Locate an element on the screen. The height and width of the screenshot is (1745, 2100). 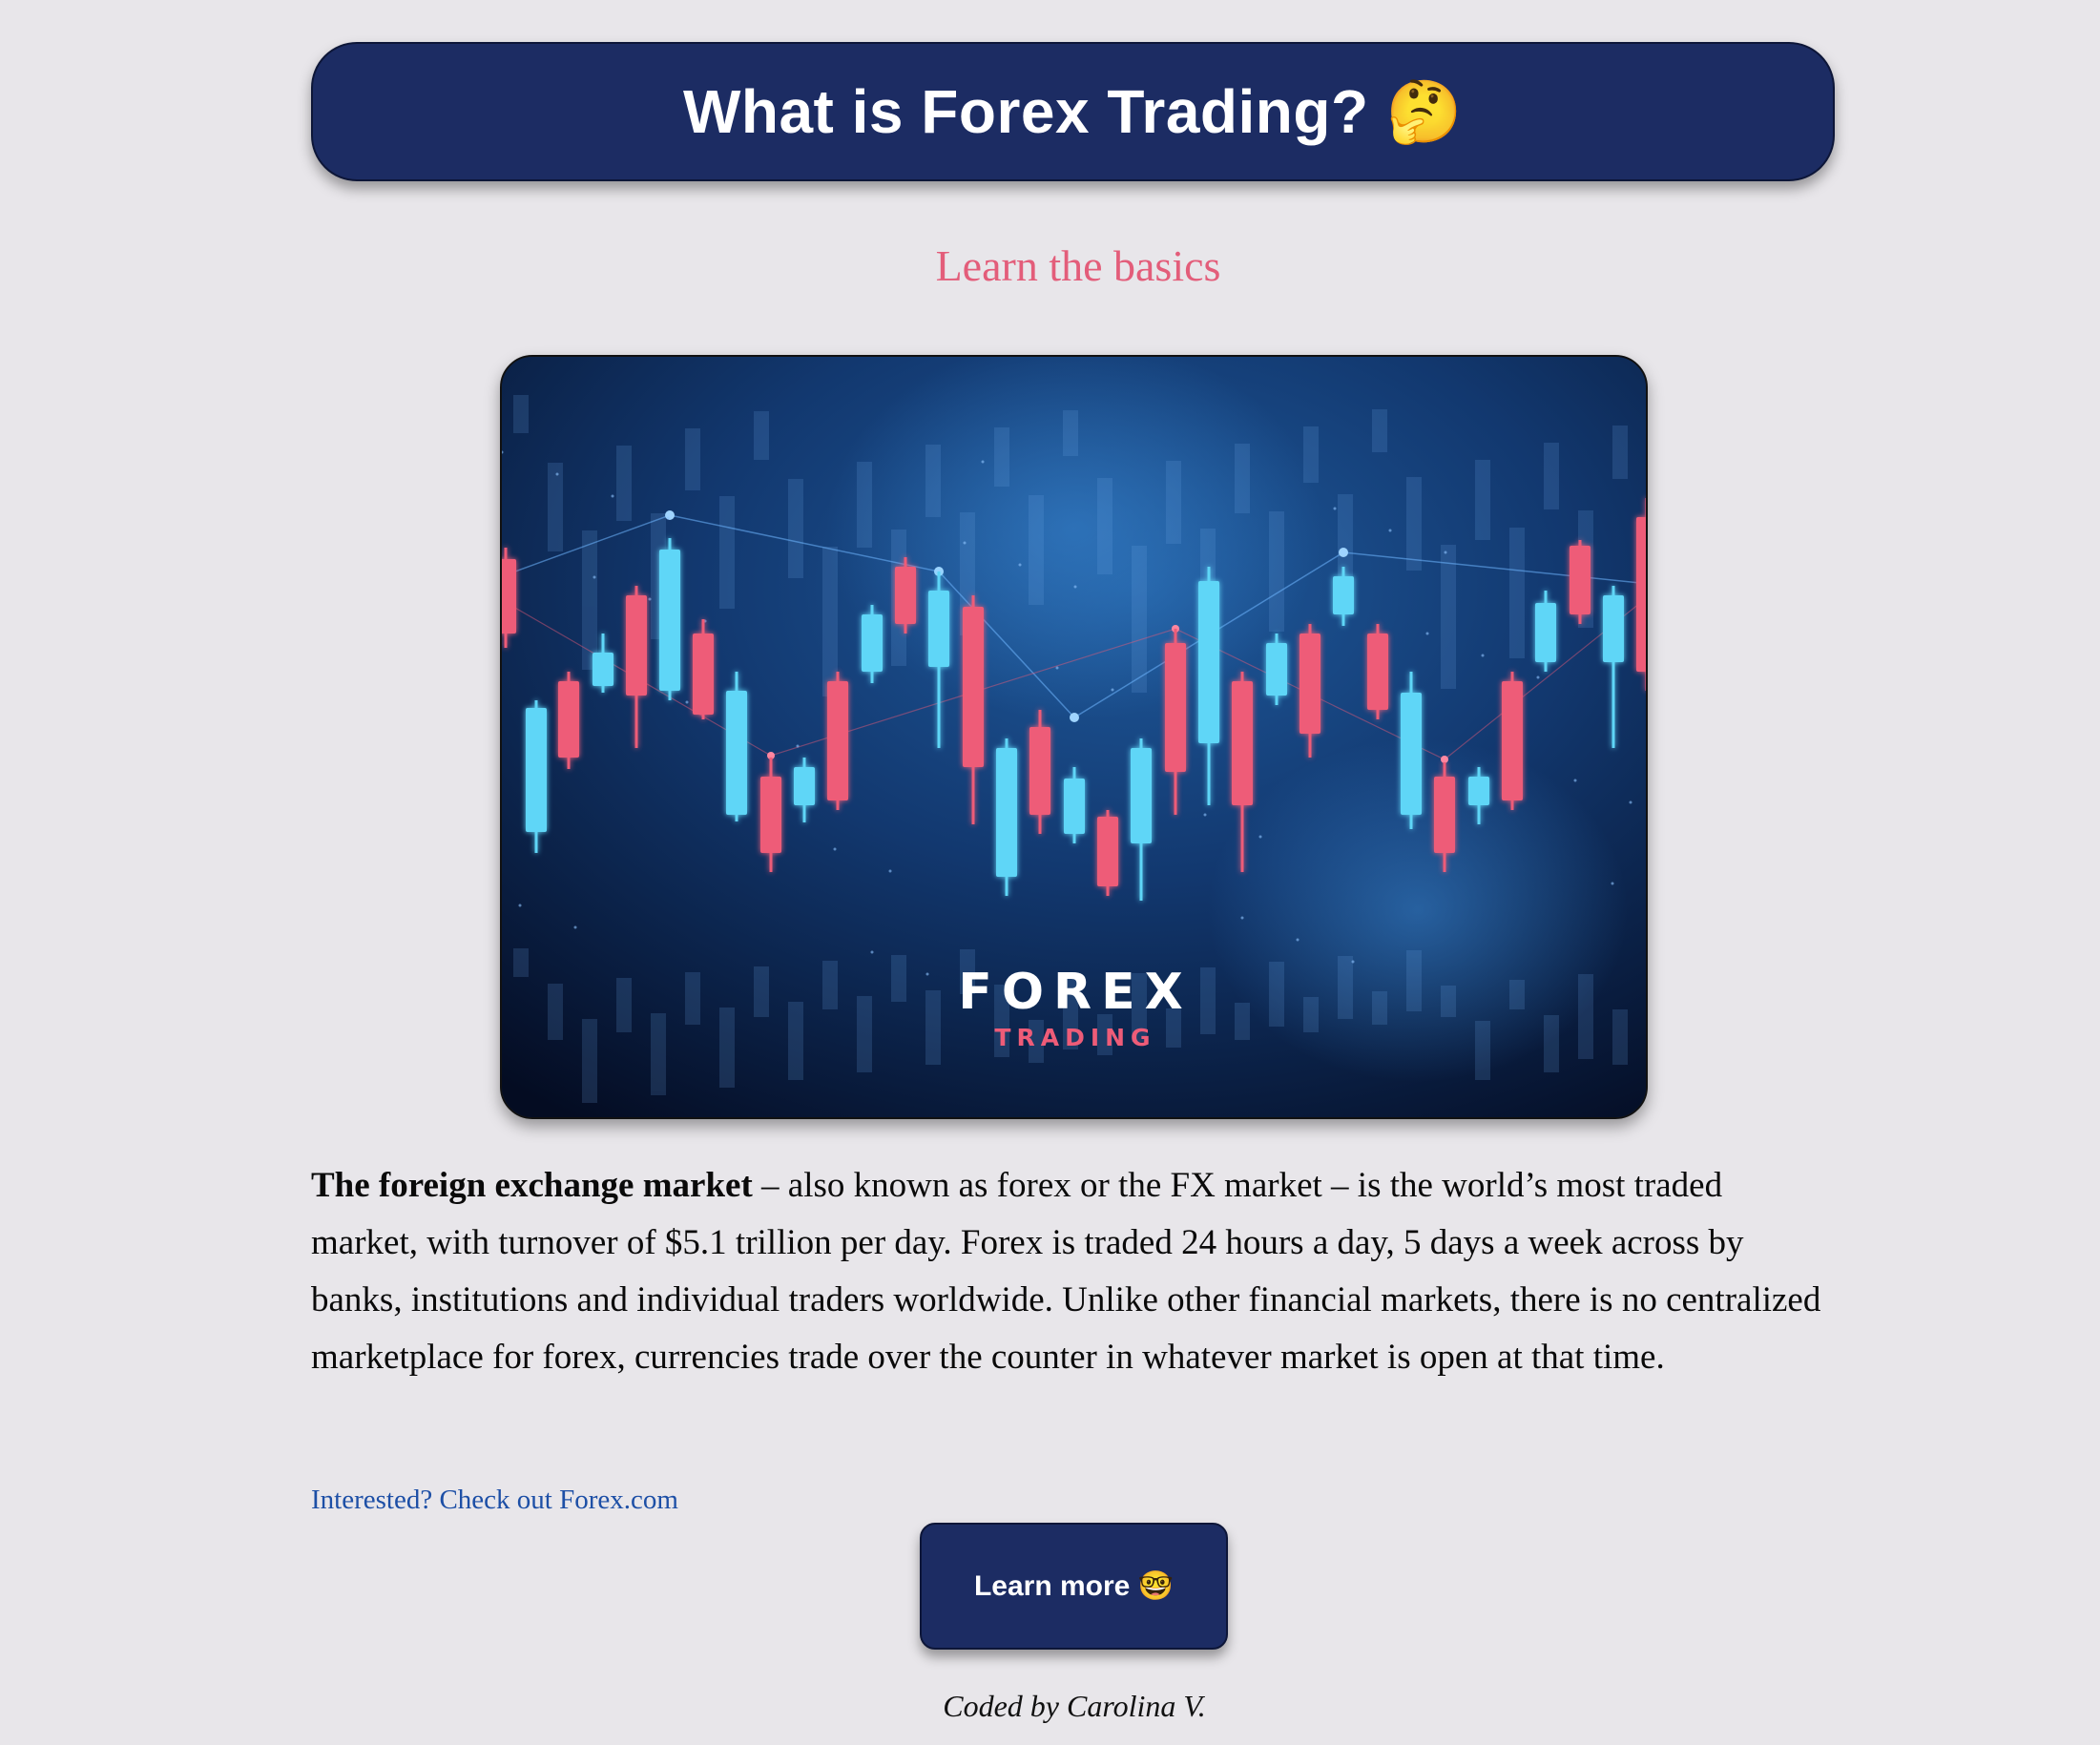
brand-forex: FOREX is located at coordinates (1075, 992).